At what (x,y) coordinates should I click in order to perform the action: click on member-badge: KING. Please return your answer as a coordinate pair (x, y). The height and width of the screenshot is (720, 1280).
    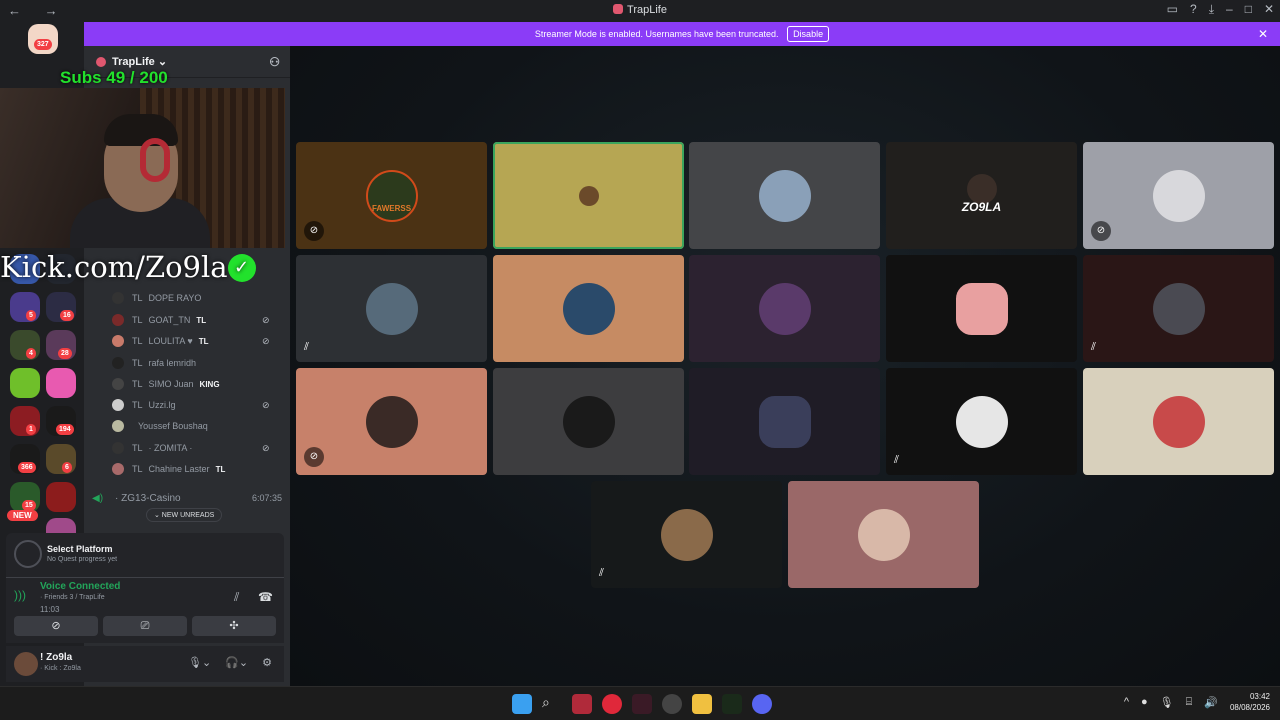
    Looking at the image, I should click on (209, 384).